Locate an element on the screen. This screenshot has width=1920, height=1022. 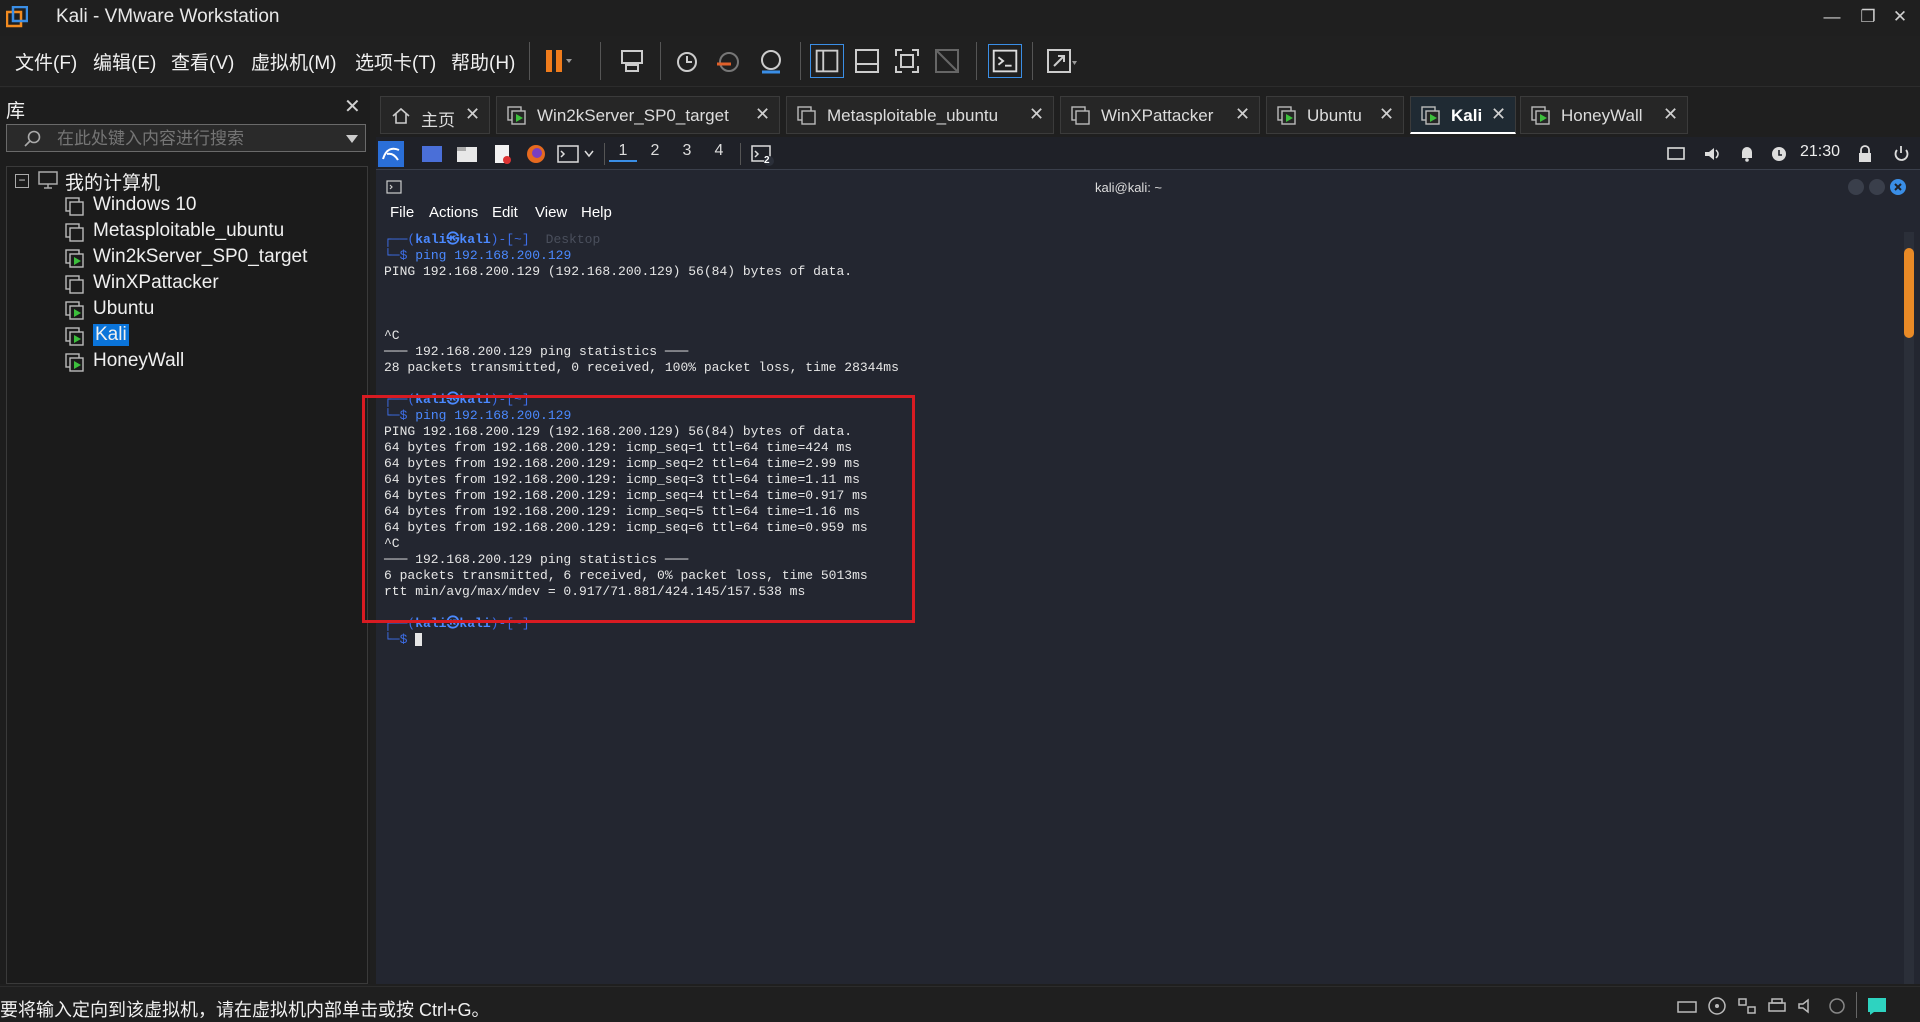
vm-item-windows-10: Windows 10 is located at coordinates (145, 205).